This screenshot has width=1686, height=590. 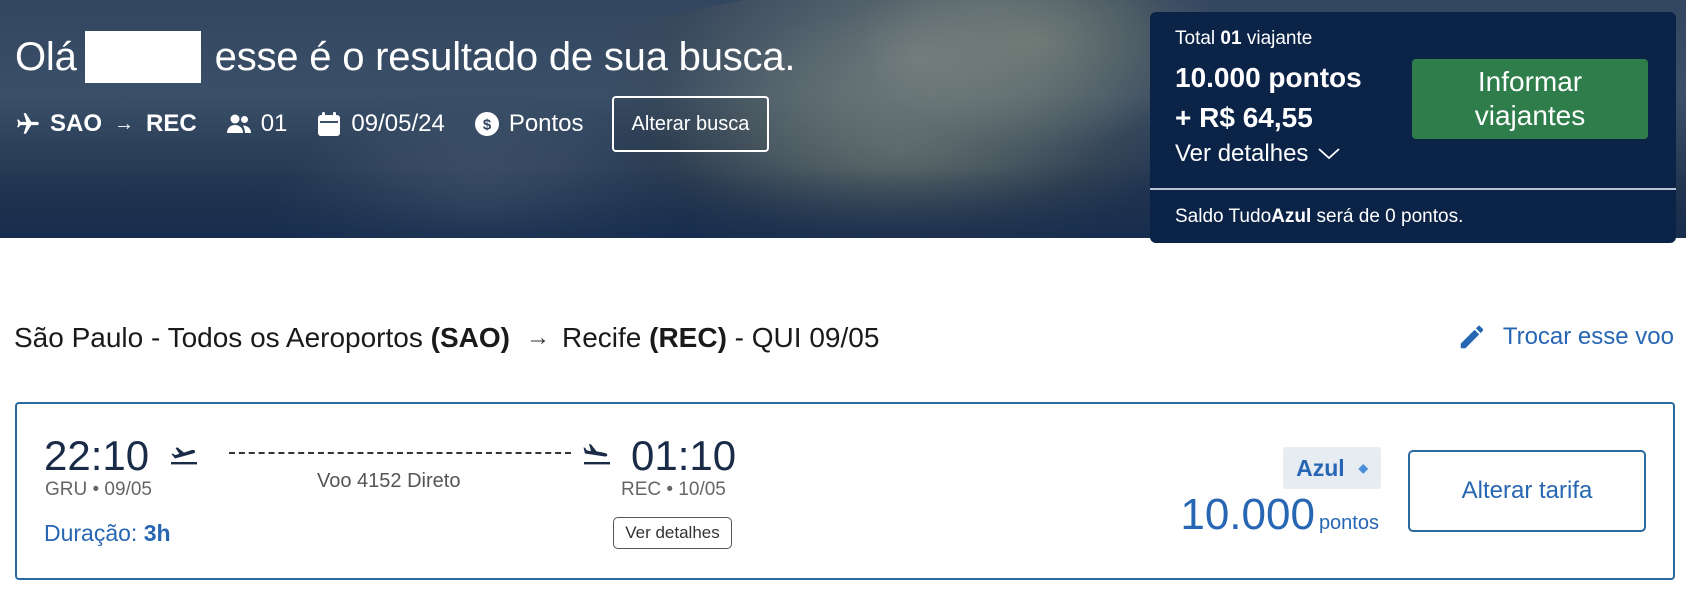 I want to click on search-fare-type: Pontos, so click(x=546, y=123).